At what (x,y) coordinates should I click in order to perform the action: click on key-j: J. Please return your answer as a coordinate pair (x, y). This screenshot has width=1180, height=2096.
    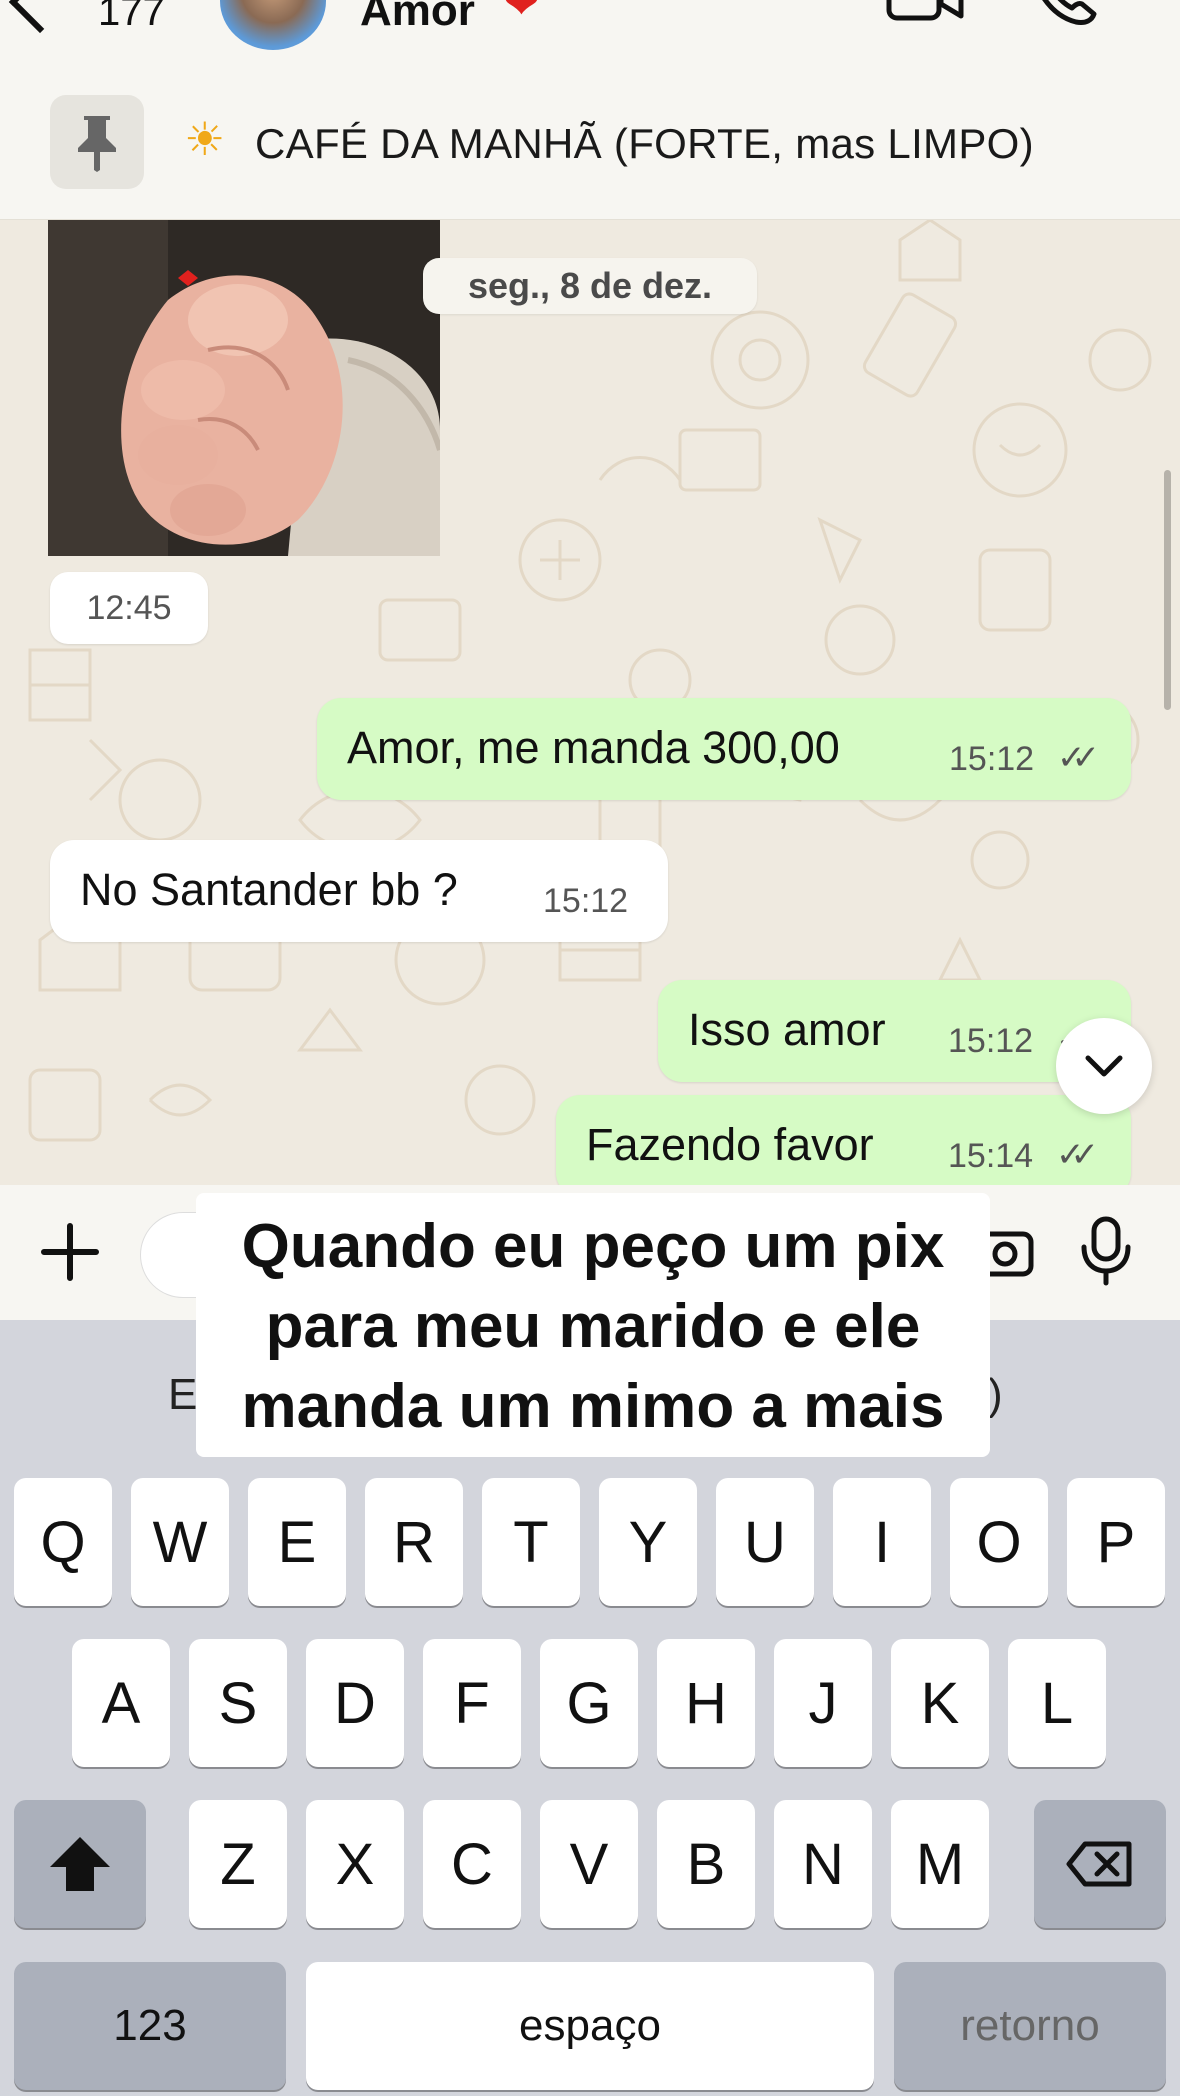
    Looking at the image, I should click on (823, 1703).